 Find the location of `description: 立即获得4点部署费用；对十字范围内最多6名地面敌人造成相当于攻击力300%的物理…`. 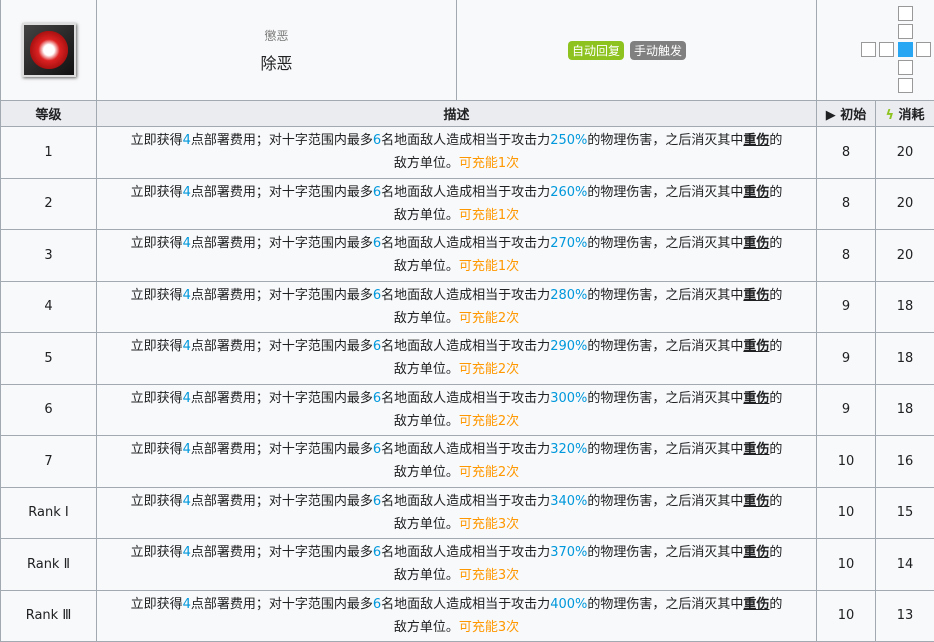

description: 立即获得4点部署费用；对十字范围内最多6名地面敌人造成相当于攻击力300%的物理… is located at coordinates (457, 410).